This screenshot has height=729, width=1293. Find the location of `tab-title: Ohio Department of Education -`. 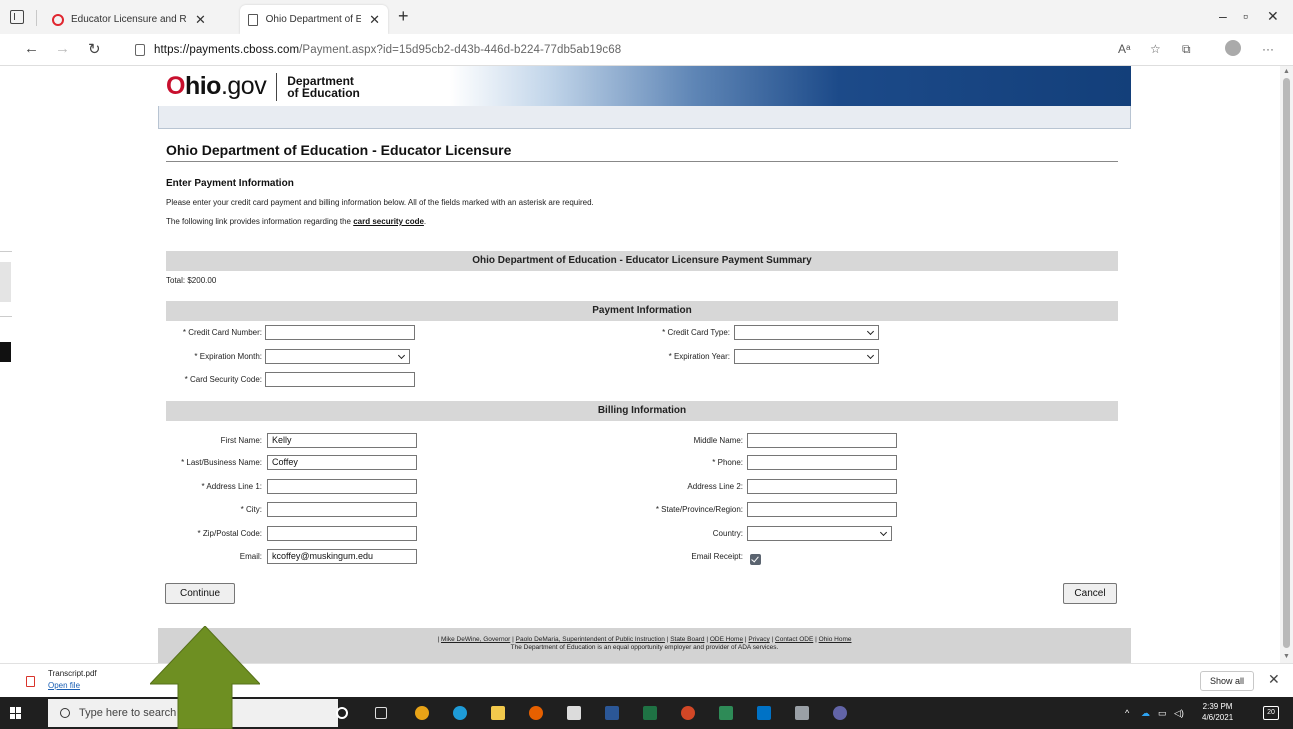

tab-title: Ohio Department of Education - is located at coordinates (313, 19).